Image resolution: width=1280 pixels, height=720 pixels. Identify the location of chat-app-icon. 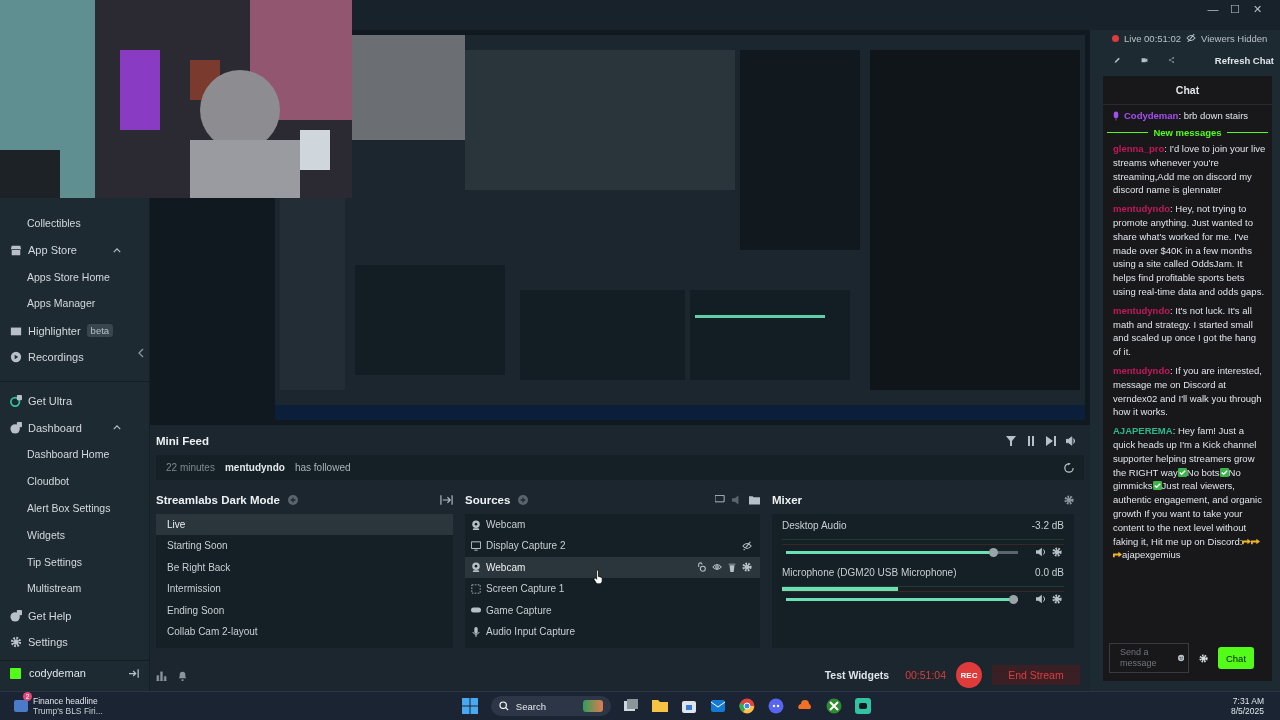
(776, 706).